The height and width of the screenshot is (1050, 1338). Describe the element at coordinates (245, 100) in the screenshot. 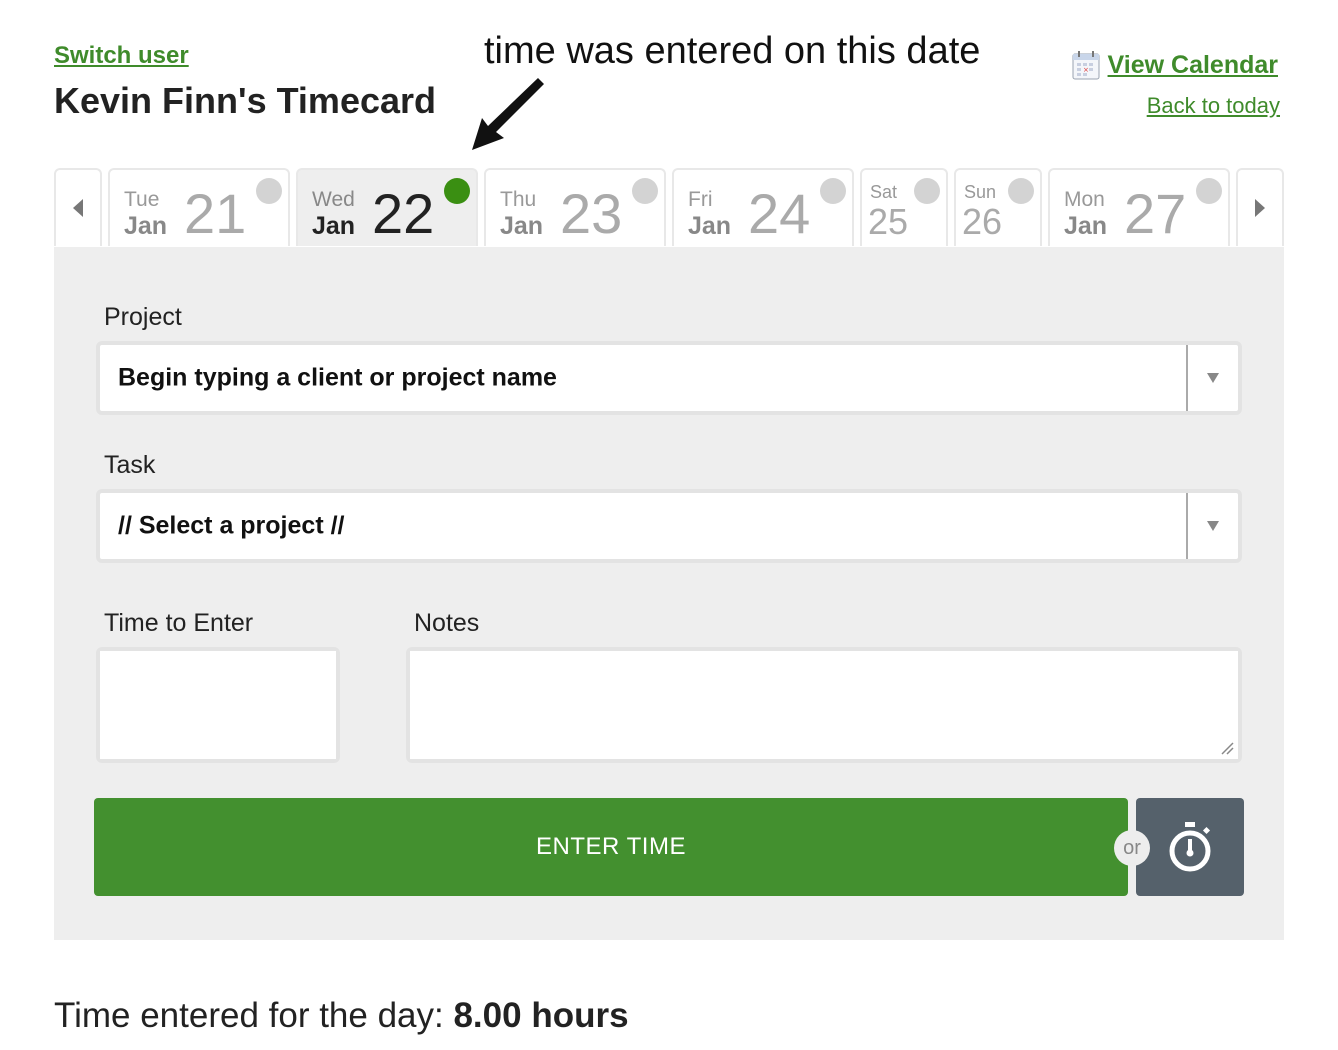

I see `page-title: Kevin Finn's Timecard` at that location.